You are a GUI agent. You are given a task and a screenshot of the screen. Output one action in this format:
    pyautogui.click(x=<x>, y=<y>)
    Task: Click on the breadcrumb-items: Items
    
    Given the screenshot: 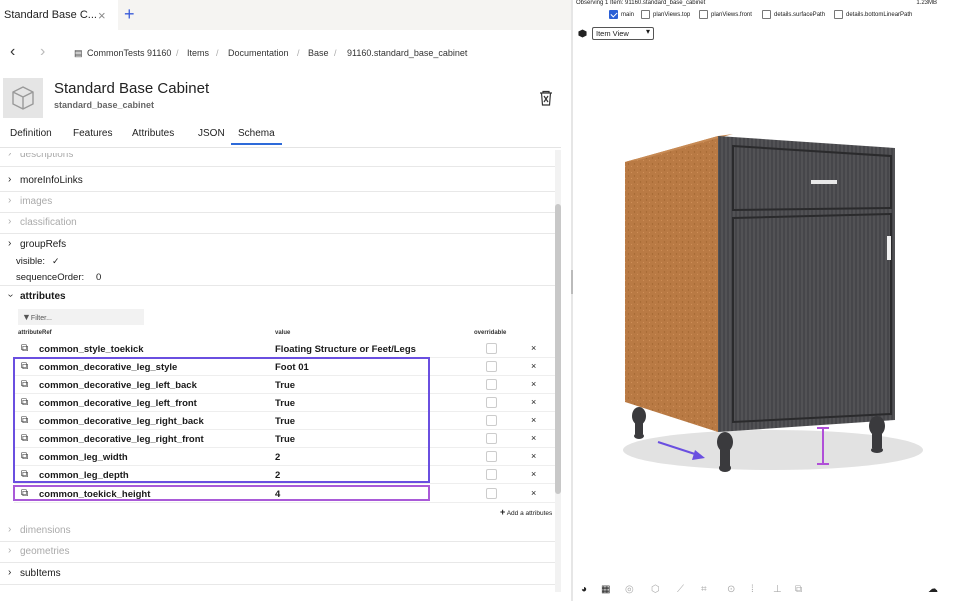 What is the action you would take?
    pyautogui.click(x=198, y=53)
    